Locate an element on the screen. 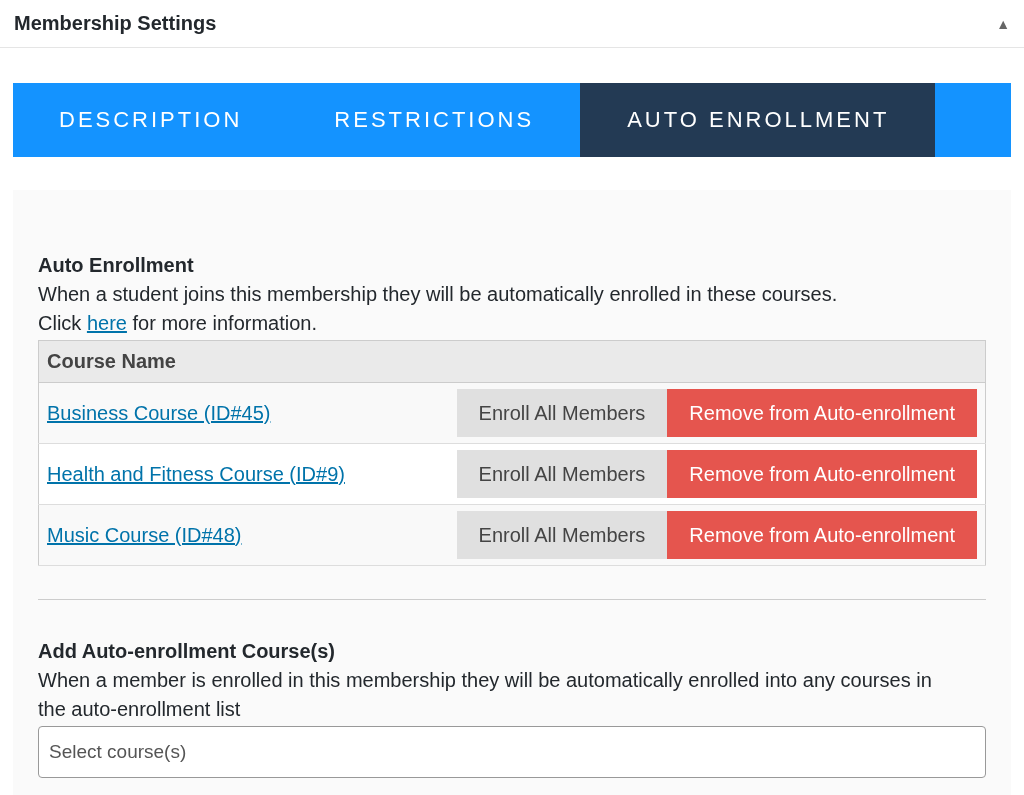  section-heading: Auto Enrollment is located at coordinates (116, 265).